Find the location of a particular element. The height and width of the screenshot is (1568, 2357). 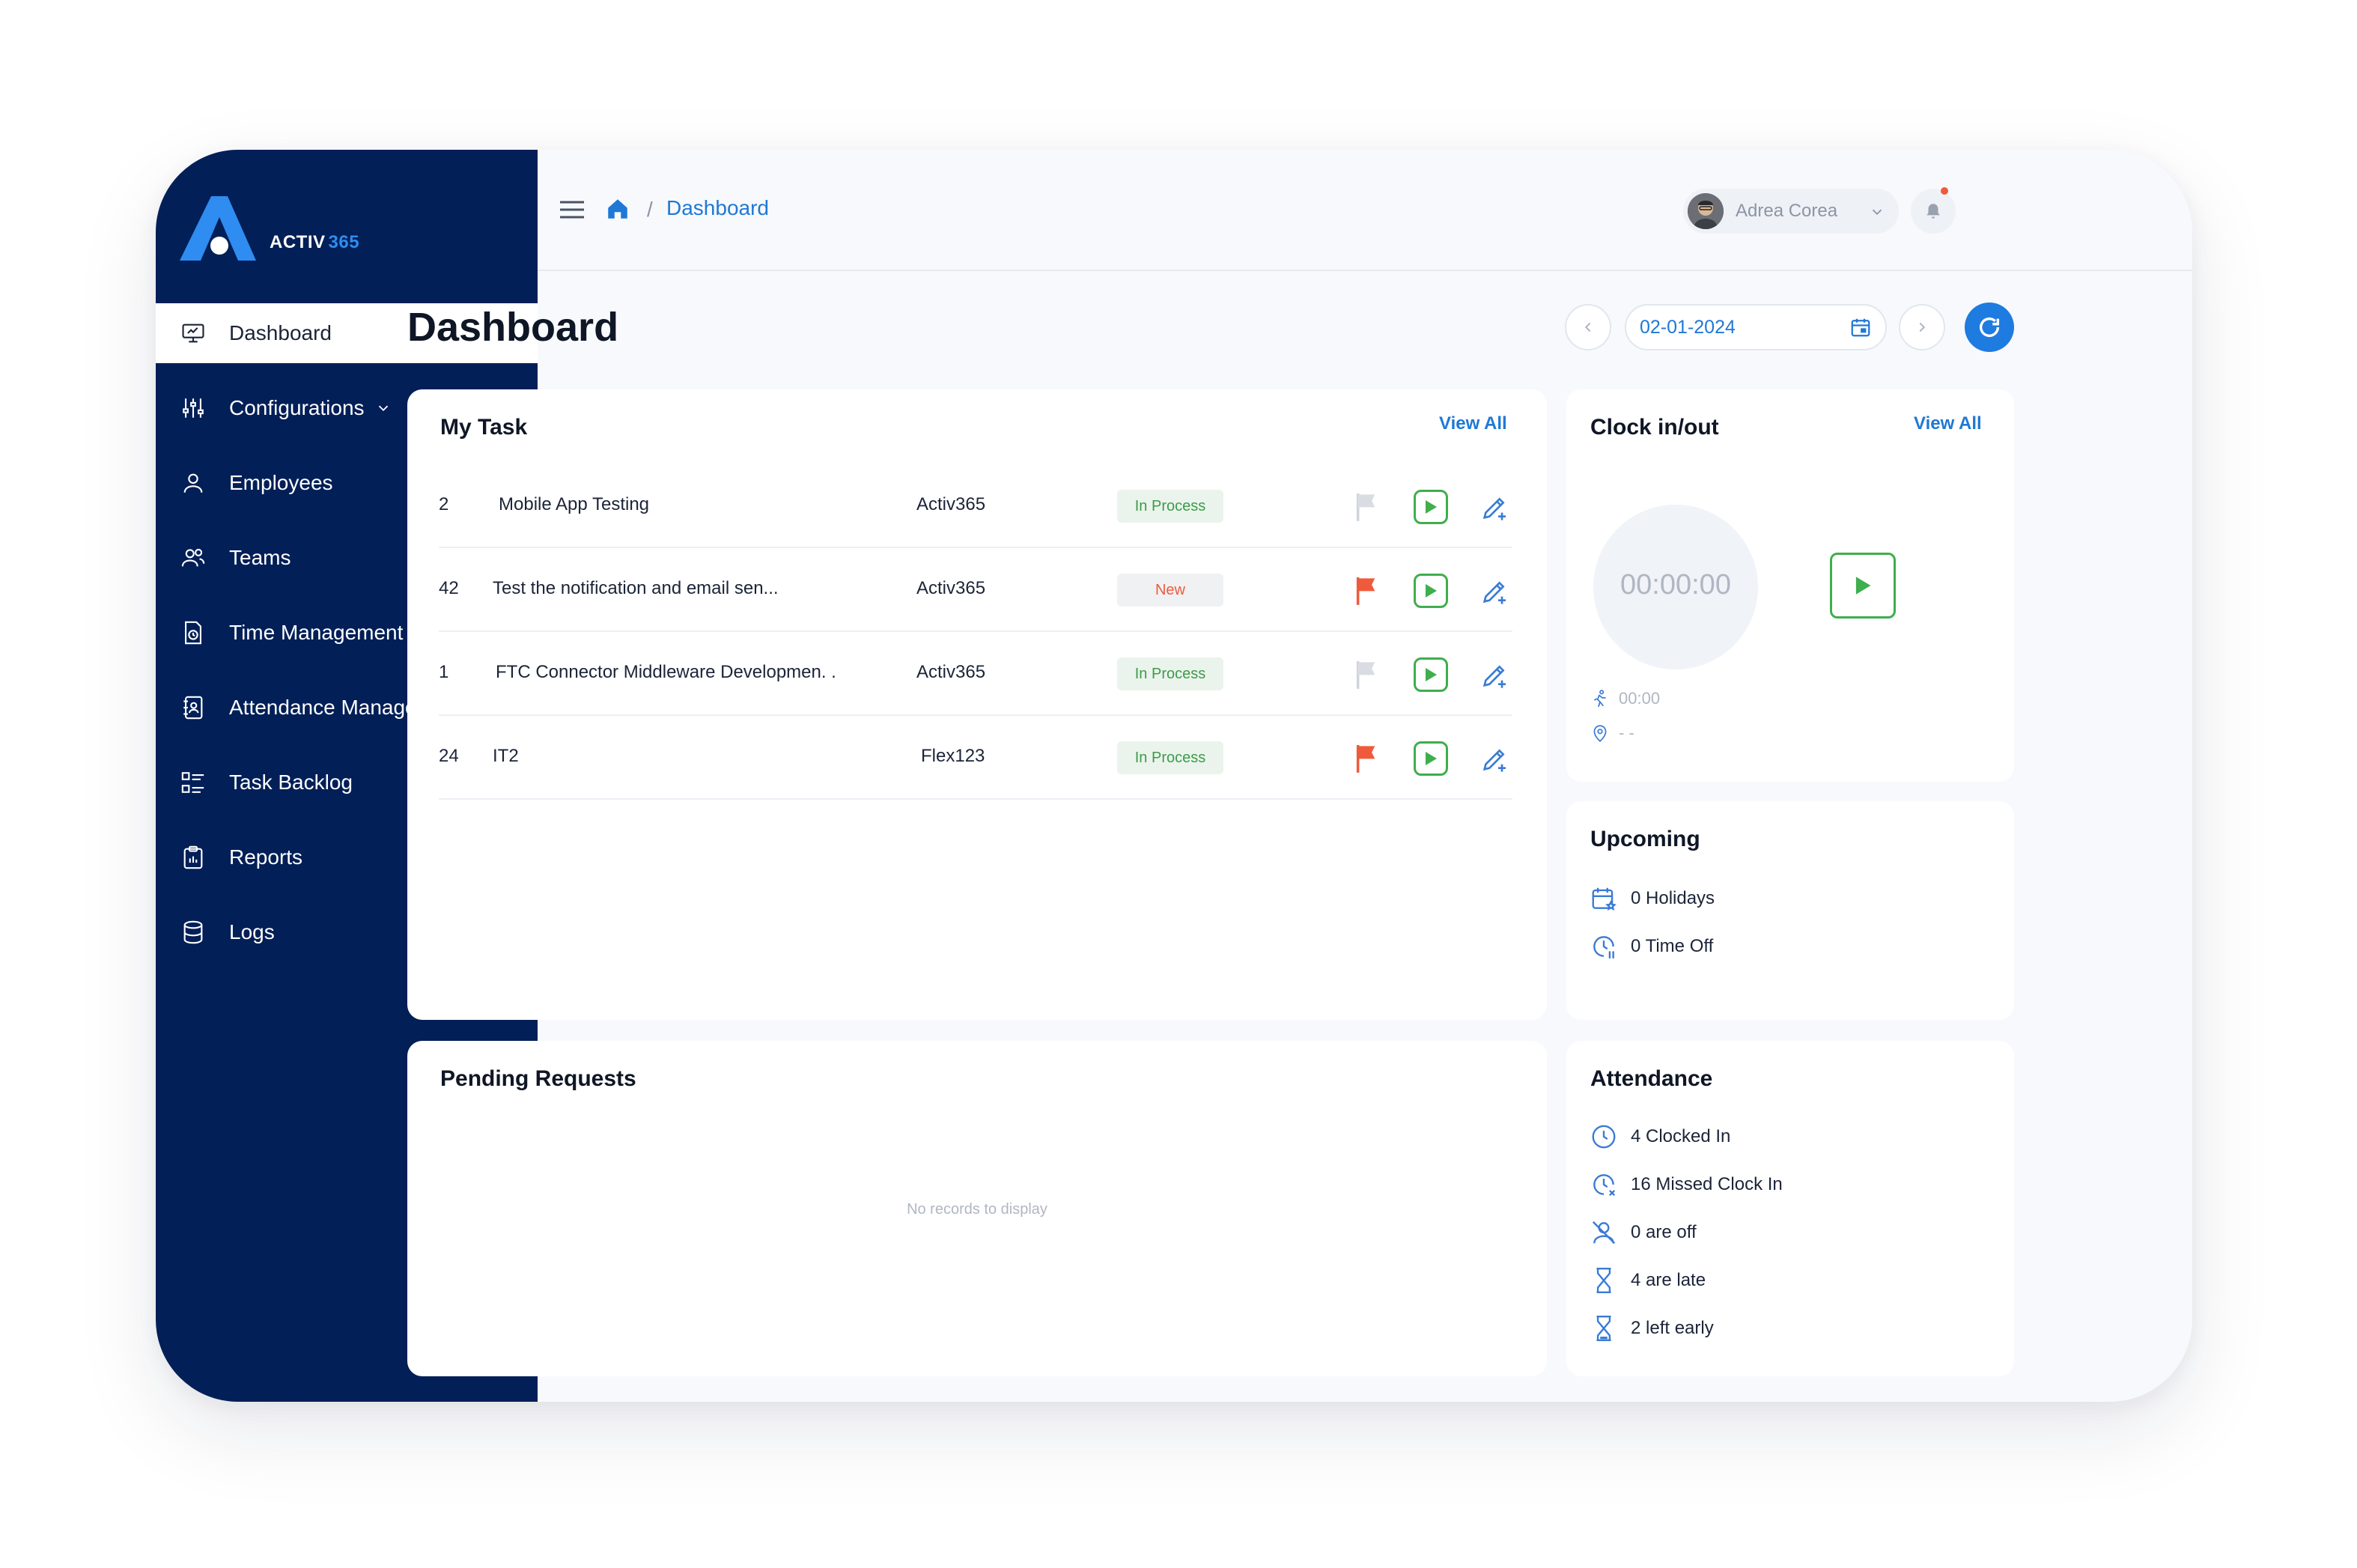

chevron-left-icon is located at coordinates (1587, 327).